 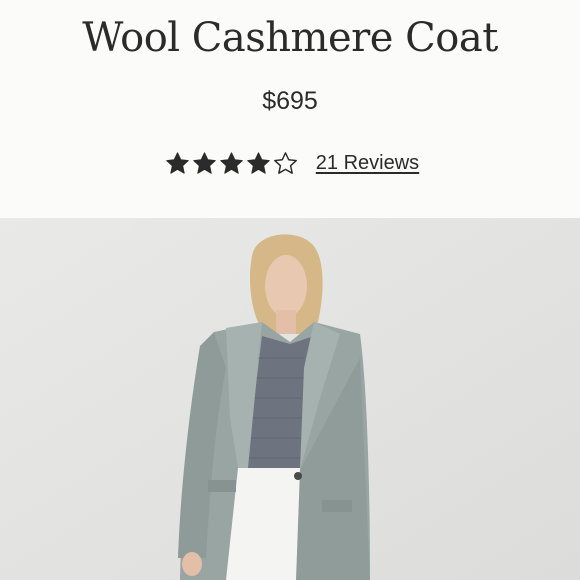 What do you see at coordinates (298, 476) in the screenshot?
I see `coat-button` at bounding box center [298, 476].